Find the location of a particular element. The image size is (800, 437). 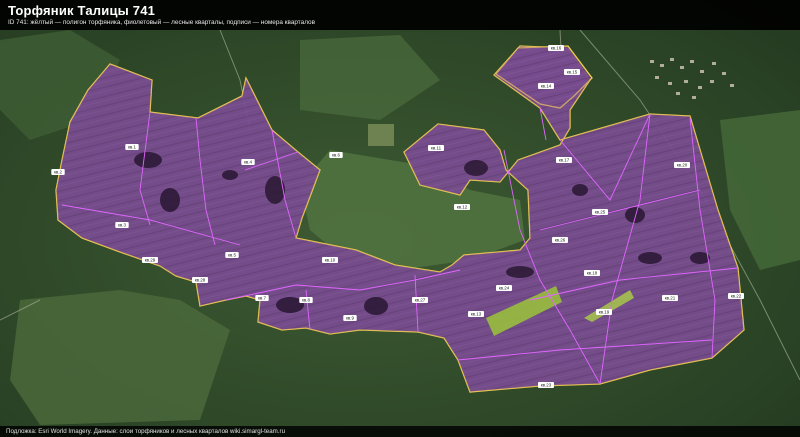

quarter-label-text: кв.8 is located at coordinates (306, 300).